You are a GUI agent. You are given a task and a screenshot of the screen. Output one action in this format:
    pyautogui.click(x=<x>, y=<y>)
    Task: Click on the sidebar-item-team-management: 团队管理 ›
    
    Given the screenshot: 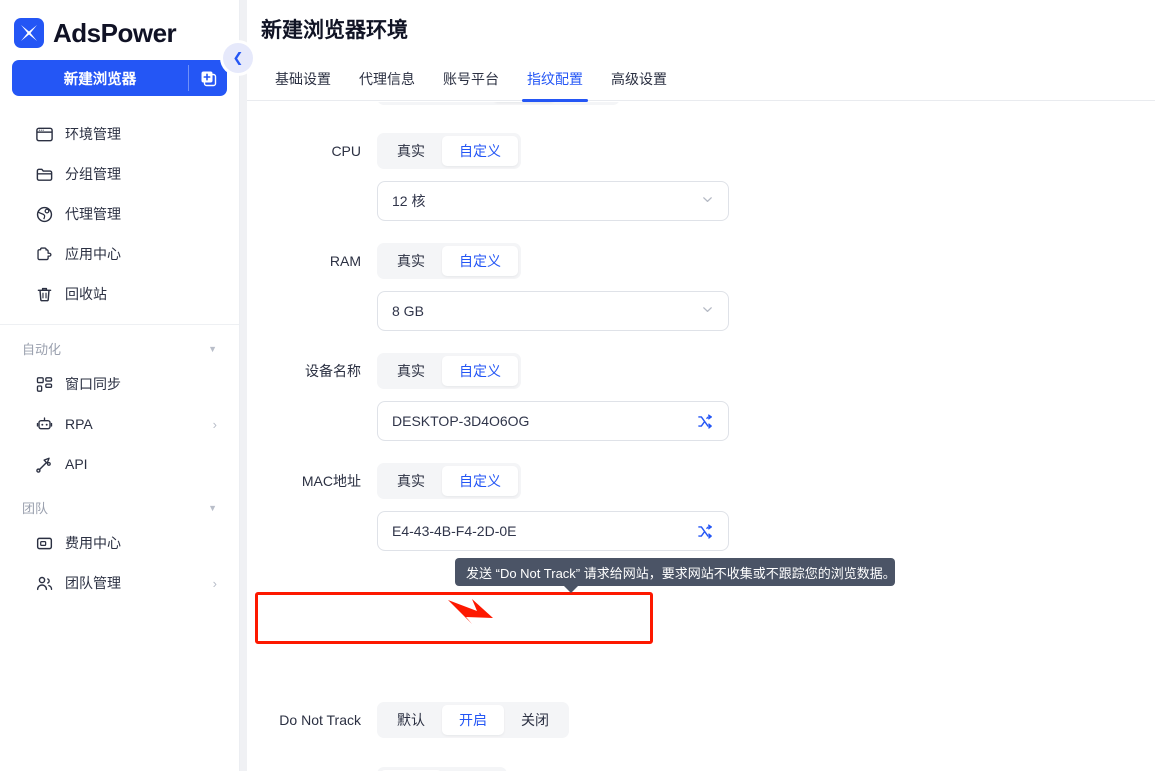 What is the action you would take?
    pyautogui.click(x=119, y=583)
    